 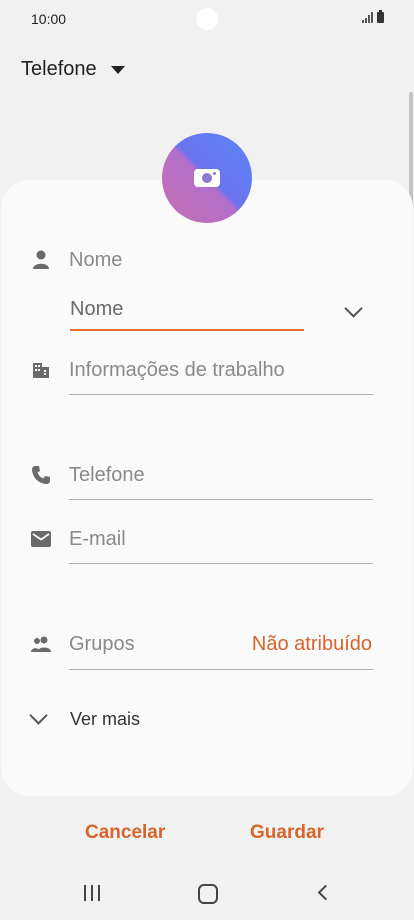 I want to click on phone-icon, so click(x=41, y=475).